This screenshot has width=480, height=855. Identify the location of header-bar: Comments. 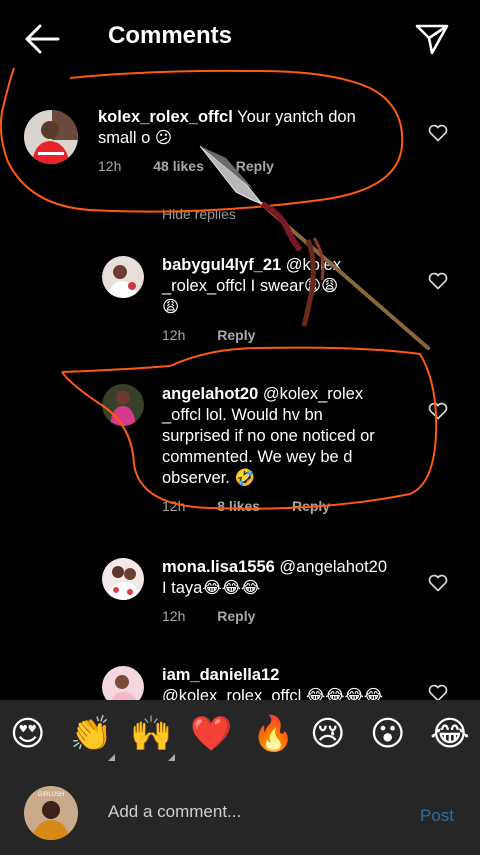
(240, 38).